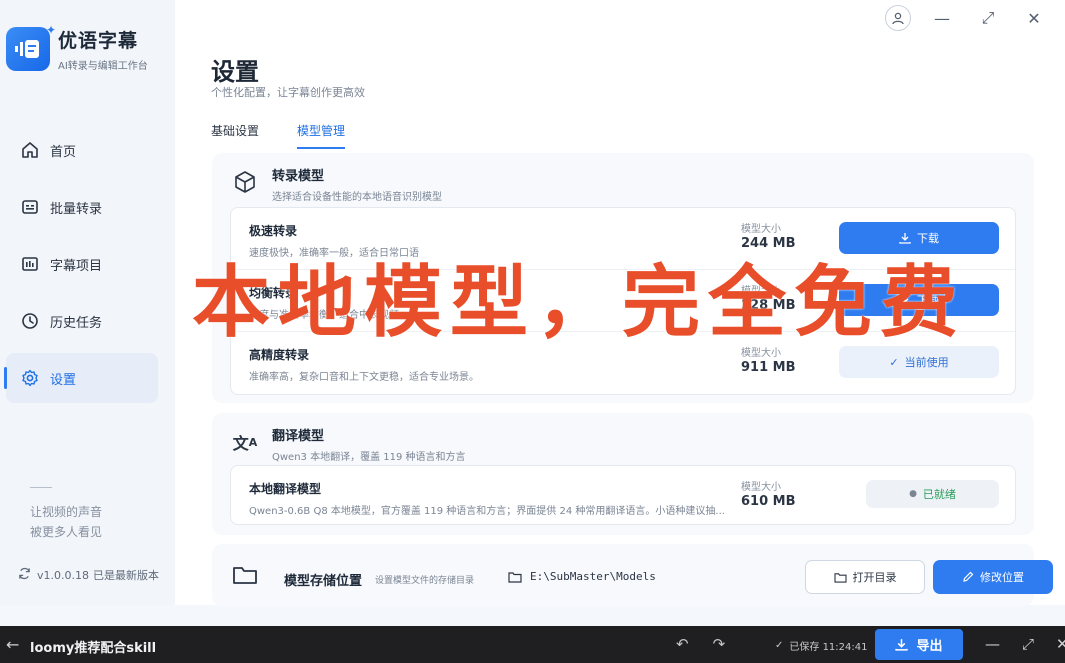  What do you see at coordinates (273, 231) in the screenshot?
I see `model-name: 极速转录` at bounding box center [273, 231].